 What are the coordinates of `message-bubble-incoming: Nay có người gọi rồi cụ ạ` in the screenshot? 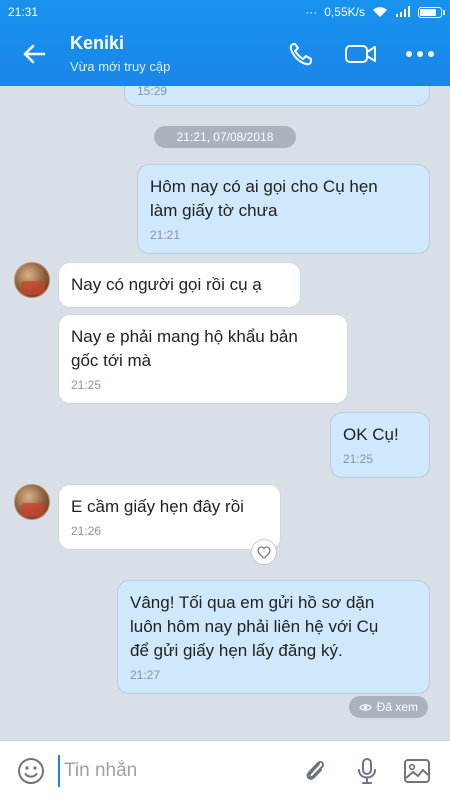 It's located at (179, 285).